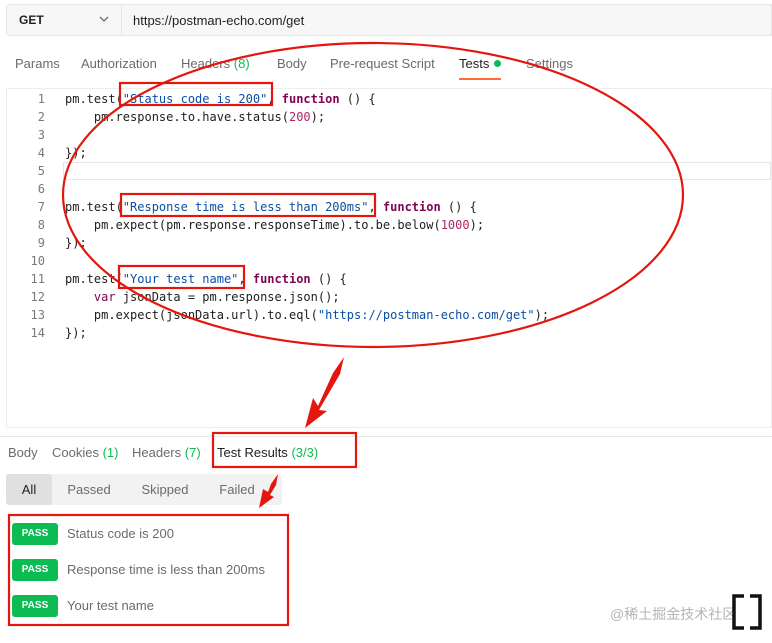  What do you see at coordinates (498, 63) in the screenshot?
I see `tests-indicator-dot` at bounding box center [498, 63].